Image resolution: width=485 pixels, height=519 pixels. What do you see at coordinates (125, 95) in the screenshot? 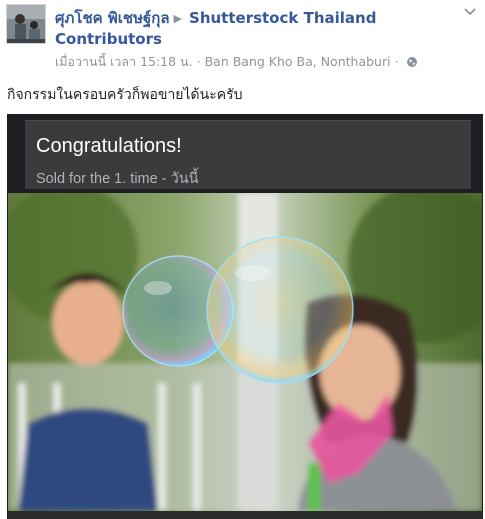
I see `post-message: กิจกรรมในครอบครัวก็พอขายได้นะครับ` at bounding box center [125, 95].